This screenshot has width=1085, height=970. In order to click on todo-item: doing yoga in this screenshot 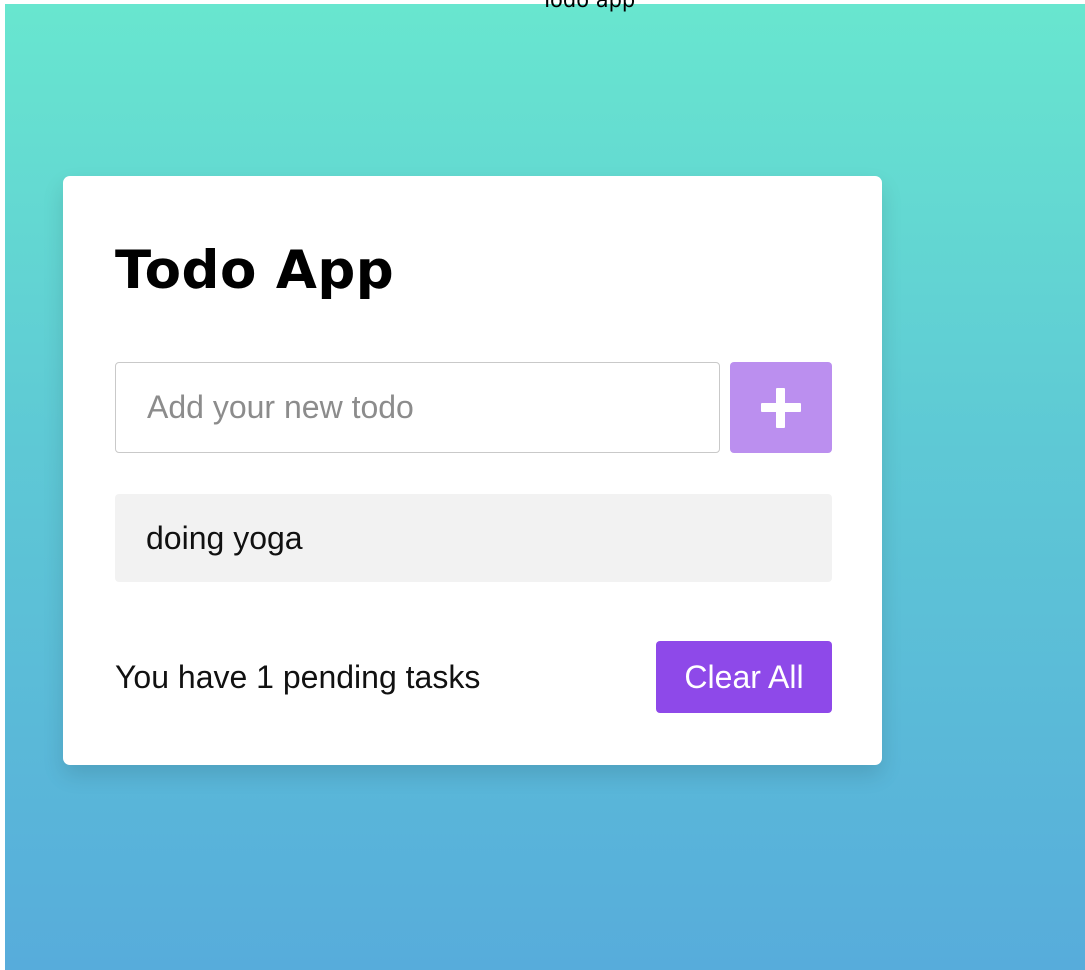, I will do `click(473, 538)`.